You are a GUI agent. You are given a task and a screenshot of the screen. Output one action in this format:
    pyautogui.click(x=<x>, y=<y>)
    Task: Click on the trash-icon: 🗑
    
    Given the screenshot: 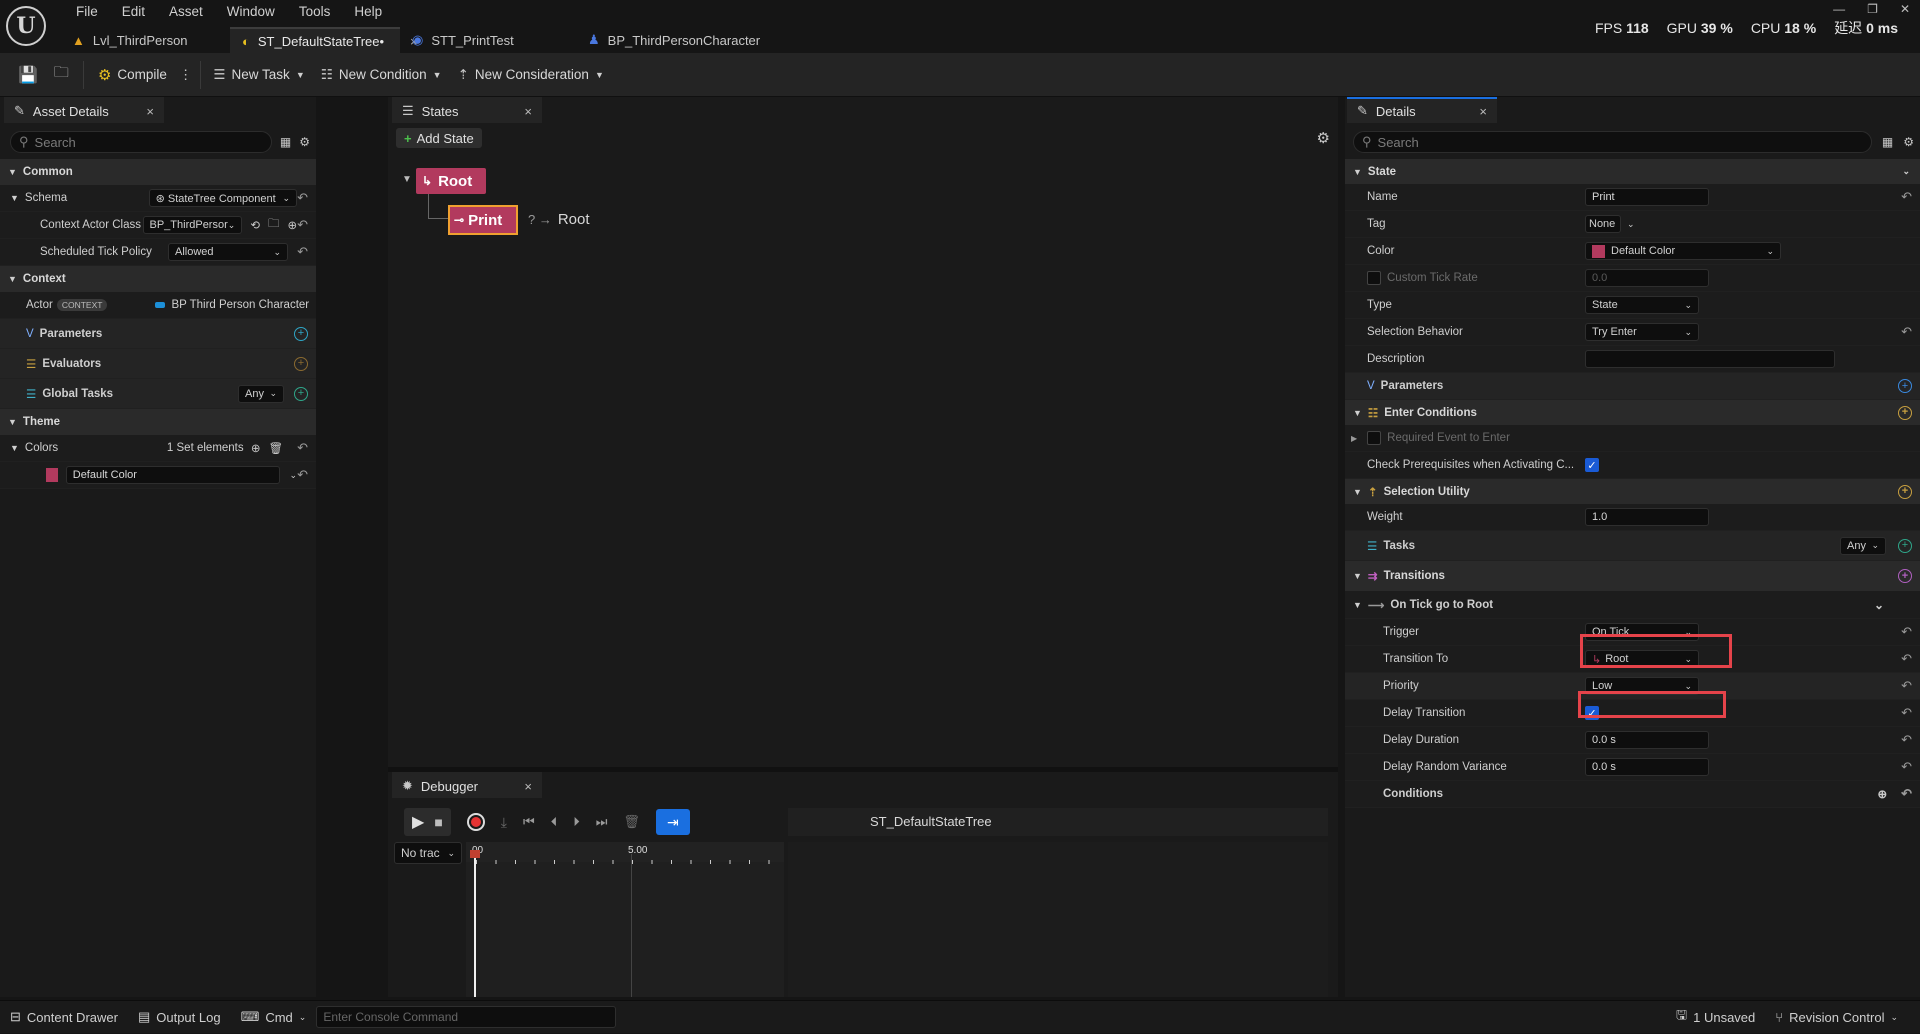 What is the action you would take?
    pyautogui.click(x=631, y=822)
    